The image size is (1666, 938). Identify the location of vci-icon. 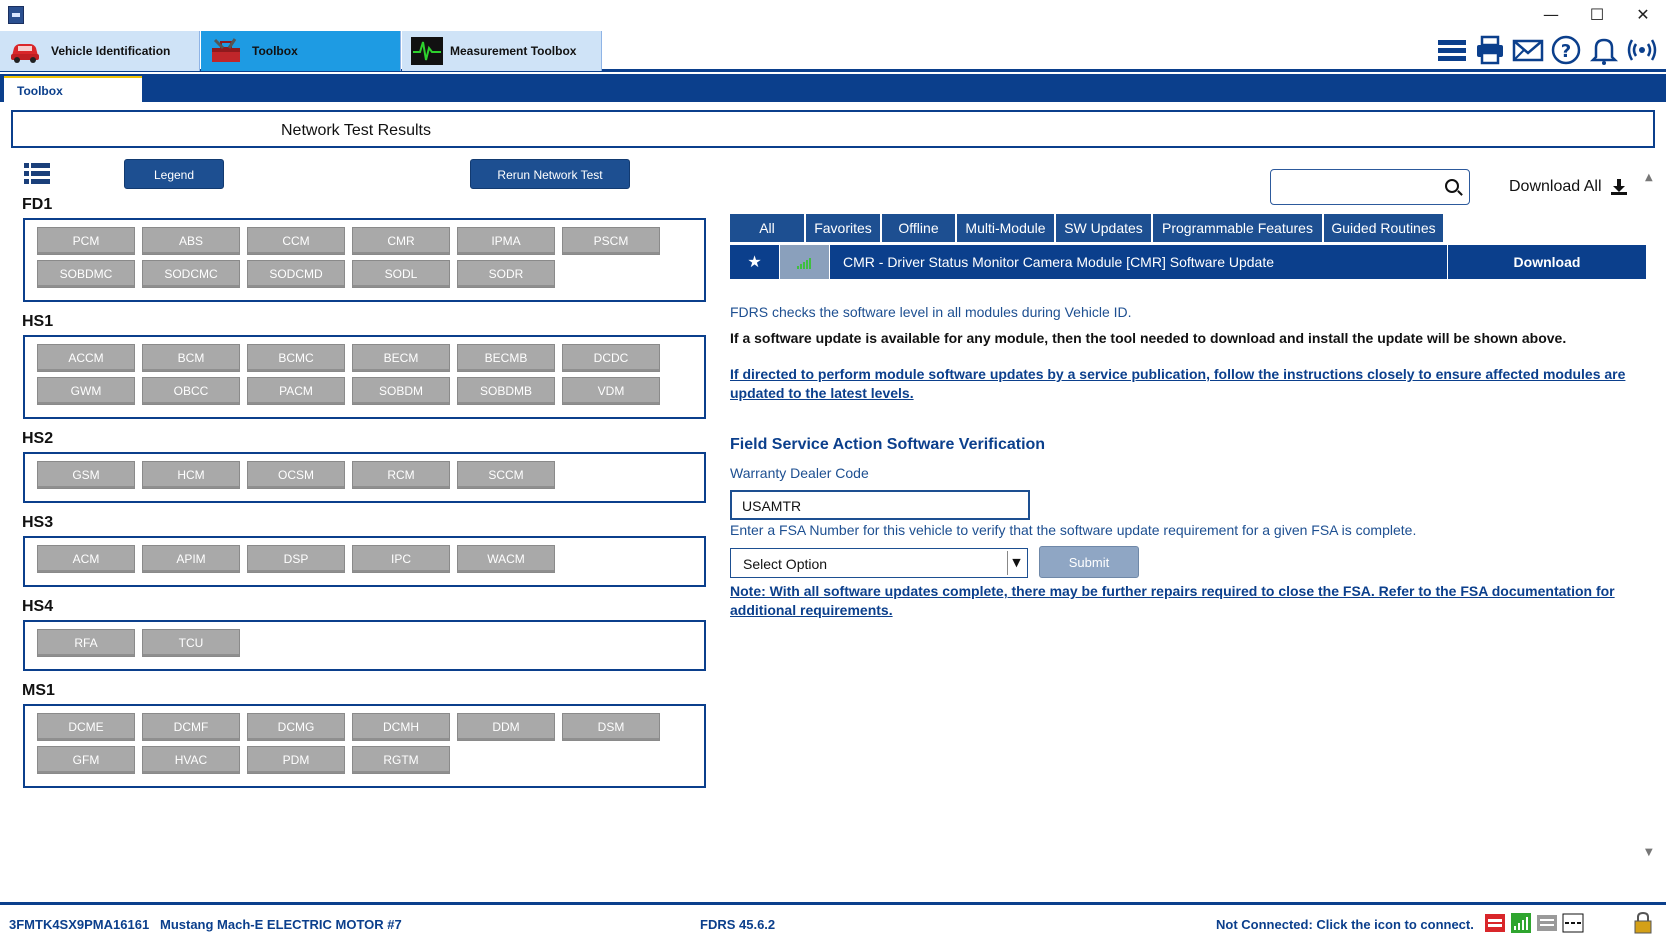
(1495, 923).